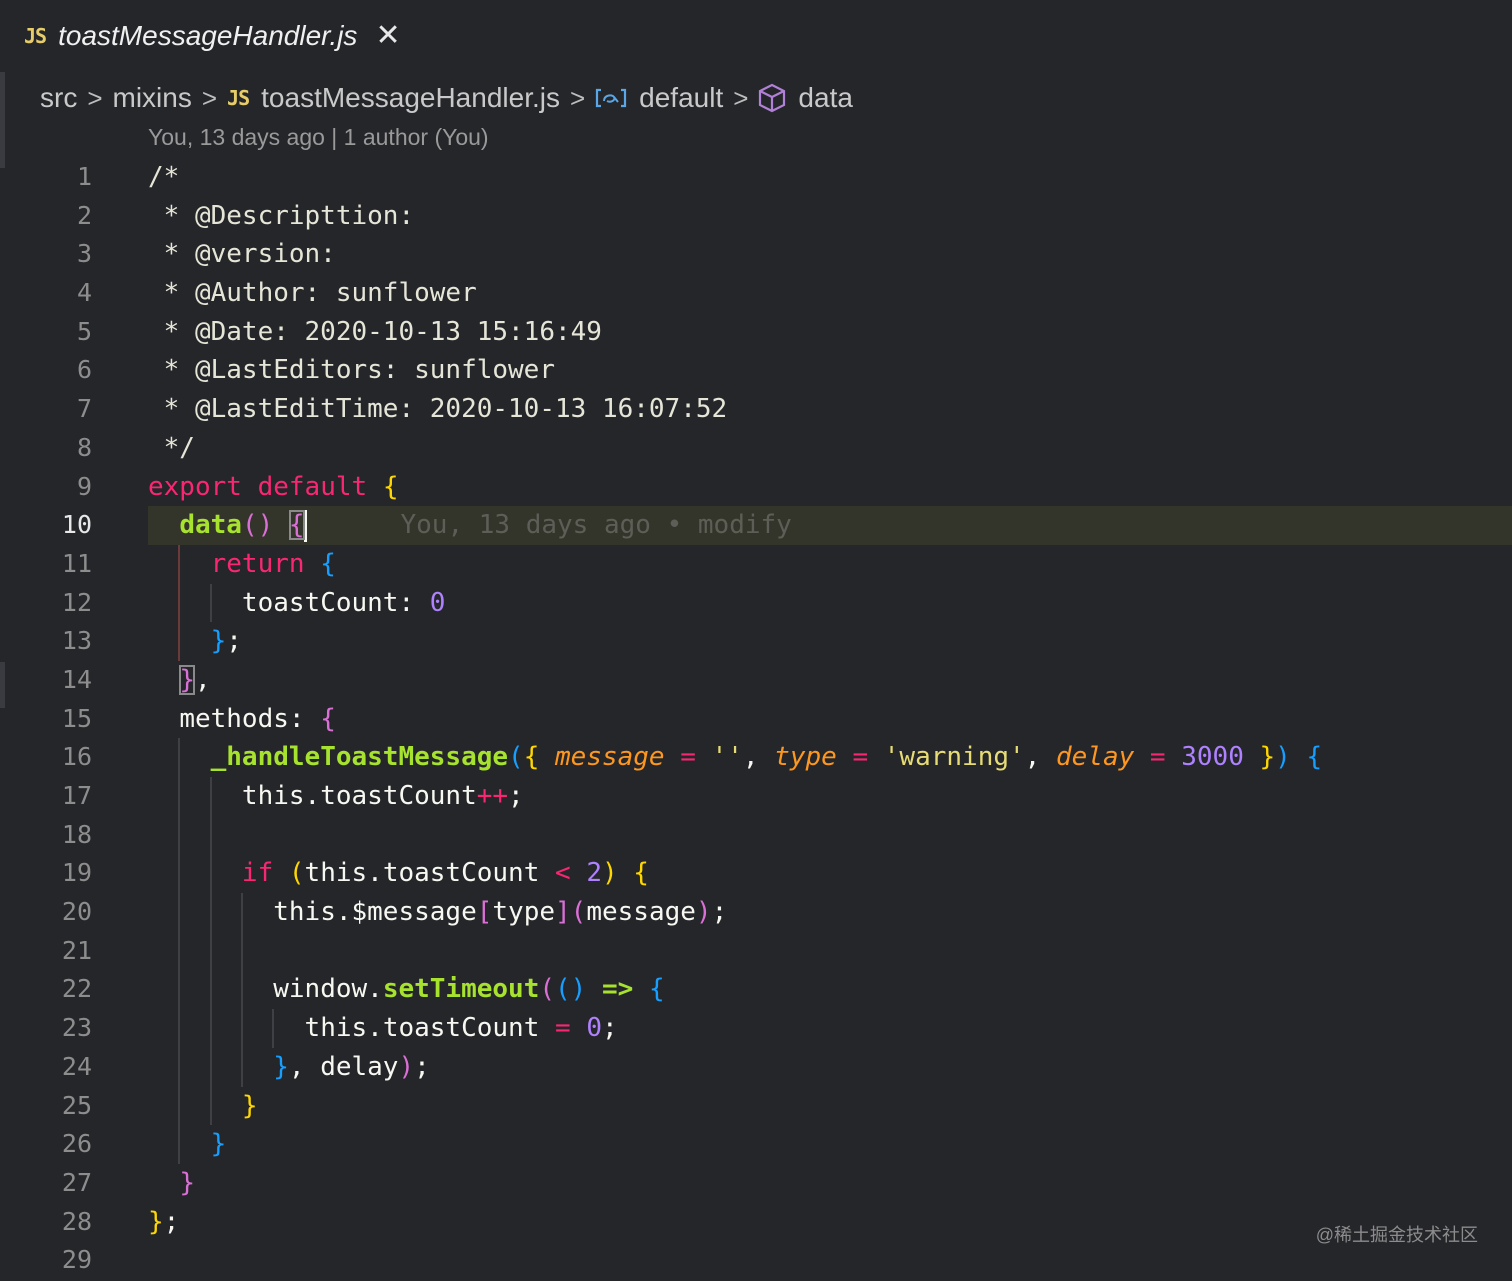  What do you see at coordinates (756, 796) in the screenshot?
I see `code-line: 17 this.toastCount++;` at bounding box center [756, 796].